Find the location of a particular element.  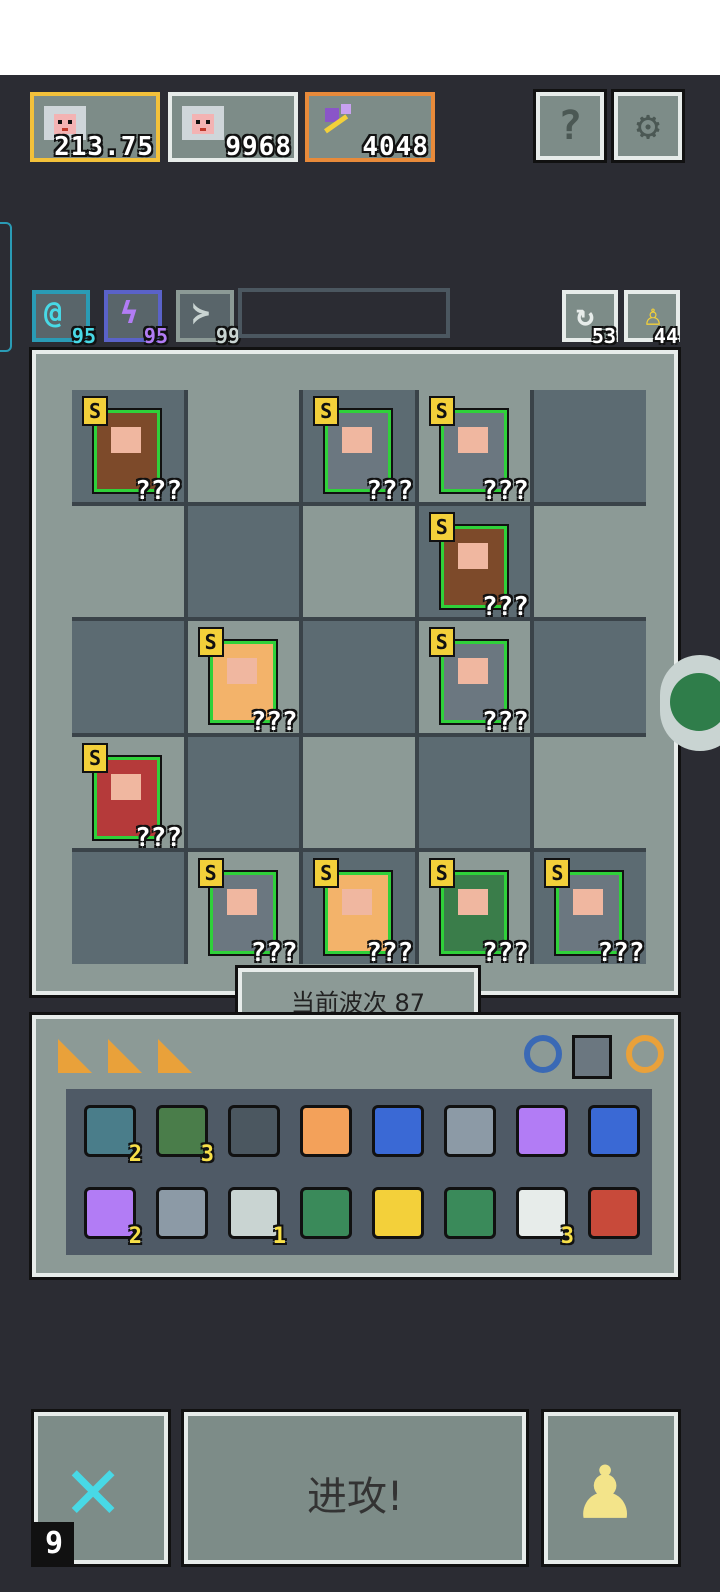

help-button: ? is located at coordinates (570, 126).